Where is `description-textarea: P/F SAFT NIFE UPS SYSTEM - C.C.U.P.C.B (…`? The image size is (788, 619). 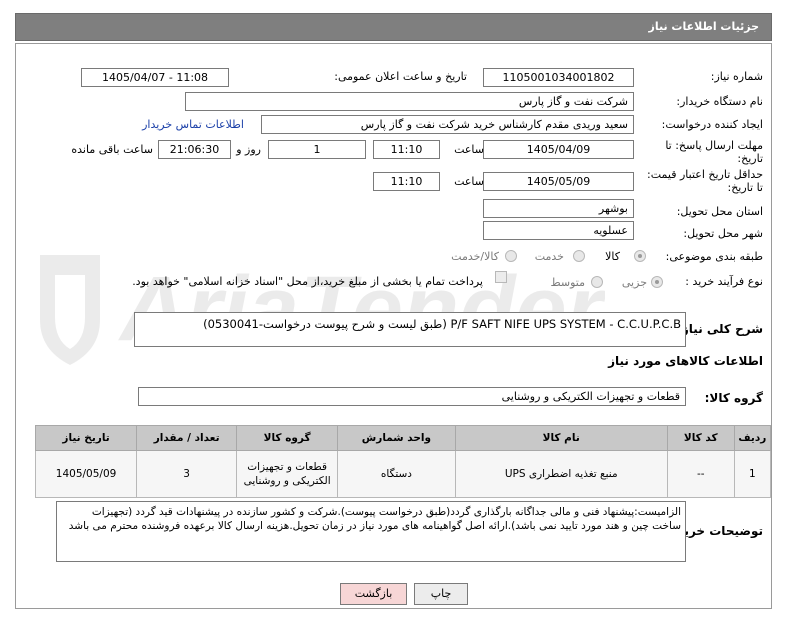 description-textarea: P/F SAFT NIFE UPS SYSTEM - C.C.U.P.C.B (… is located at coordinates (410, 329).